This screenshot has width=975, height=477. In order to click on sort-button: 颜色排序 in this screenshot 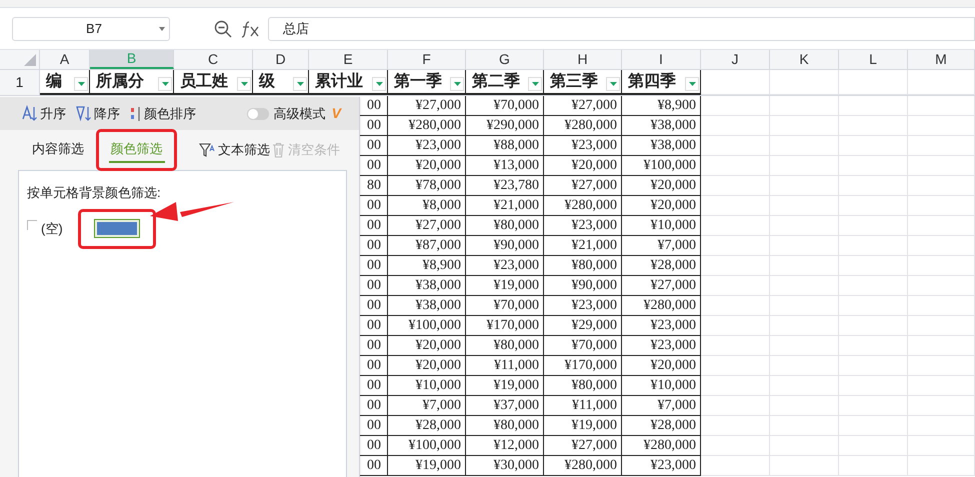, I will do `click(163, 114)`.